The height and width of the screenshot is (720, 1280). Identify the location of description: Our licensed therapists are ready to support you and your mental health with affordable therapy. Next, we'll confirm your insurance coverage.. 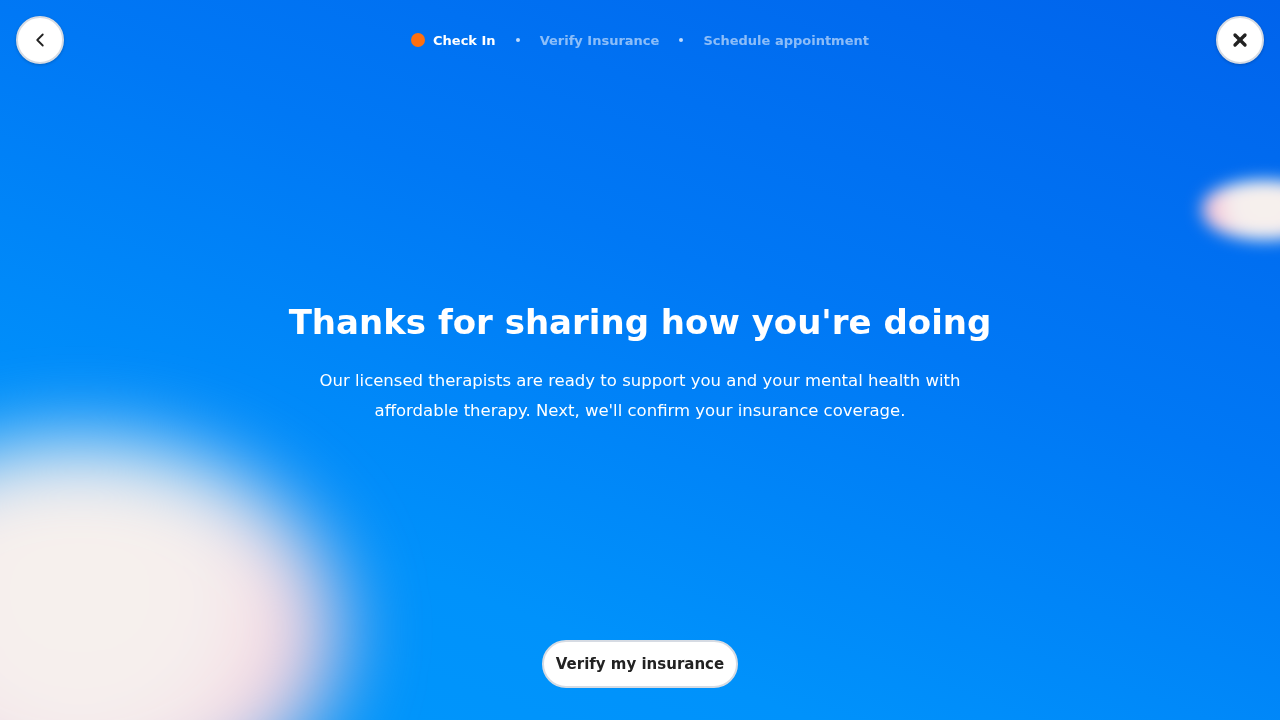
(640, 396).